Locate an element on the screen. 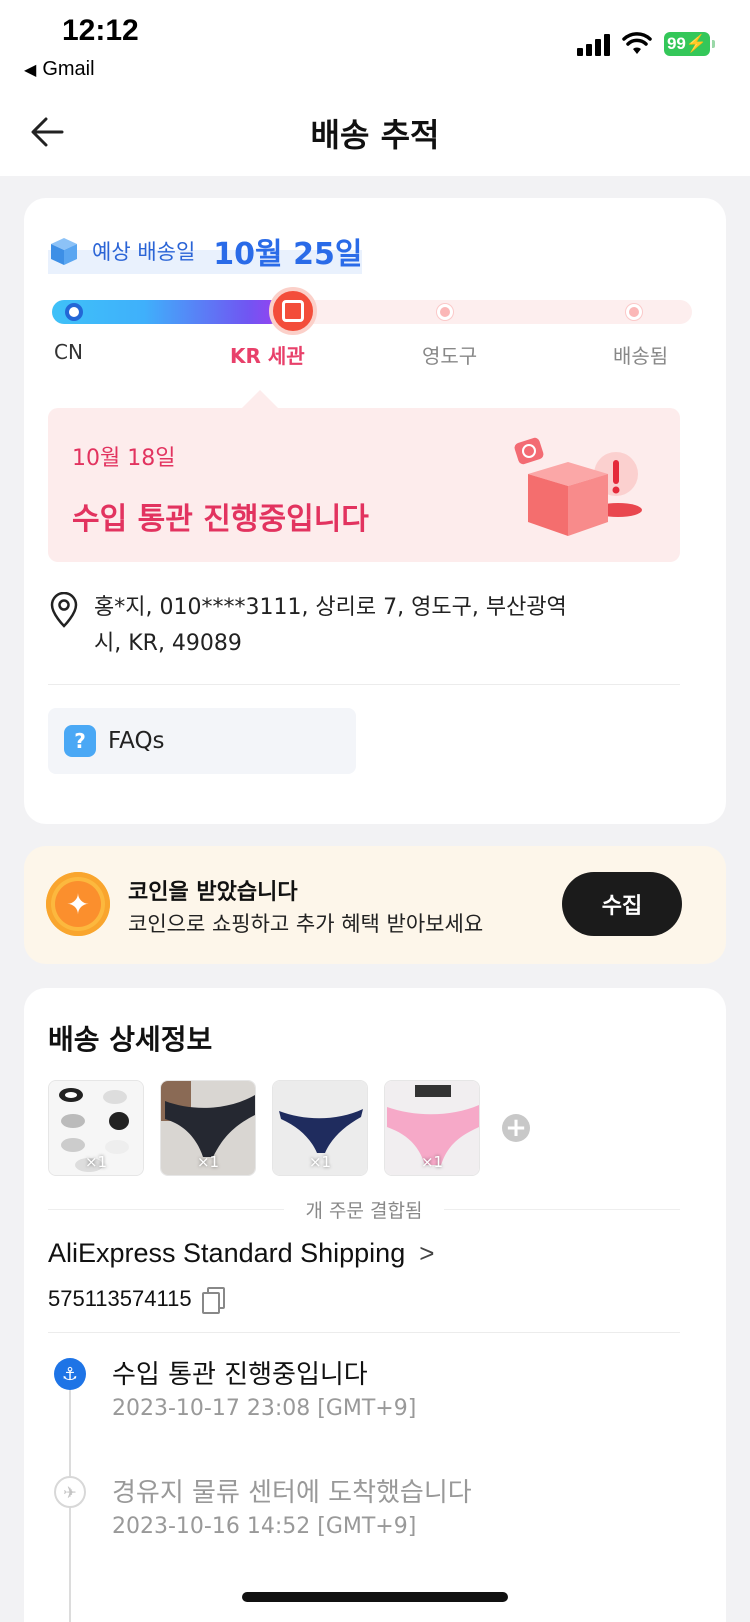 The width and height of the screenshot is (750, 1622). tracking-number: 575113574115 is located at coordinates (136, 1300).